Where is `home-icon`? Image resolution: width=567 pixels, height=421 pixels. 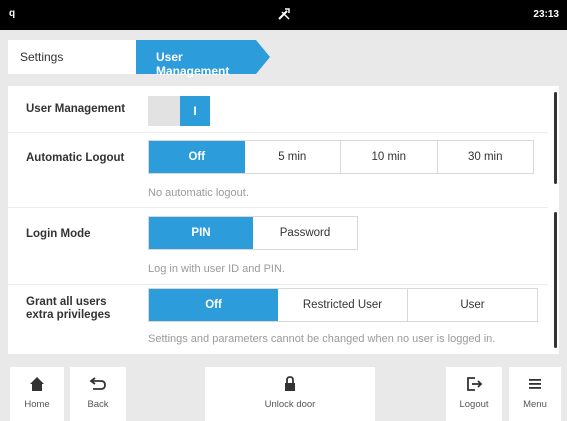 home-icon is located at coordinates (37, 384).